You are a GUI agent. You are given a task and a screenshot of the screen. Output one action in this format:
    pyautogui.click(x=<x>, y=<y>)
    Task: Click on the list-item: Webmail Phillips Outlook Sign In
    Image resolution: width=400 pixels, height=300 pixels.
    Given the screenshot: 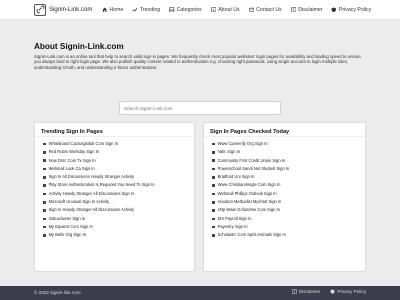 What is the action you would take?
    pyautogui.click(x=288, y=194)
    